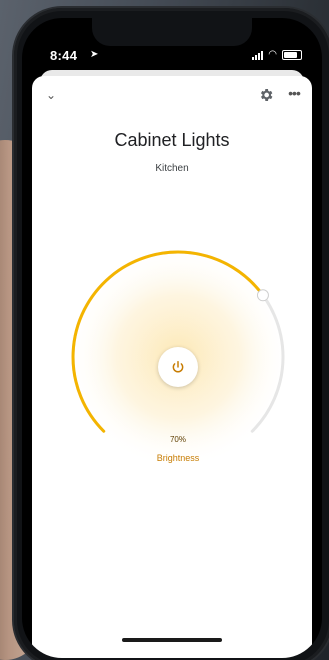 The width and height of the screenshot is (329, 660). What do you see at coordinates (172, 32) in the screenshot?
I see `notch` at bounding box center [172, 32].